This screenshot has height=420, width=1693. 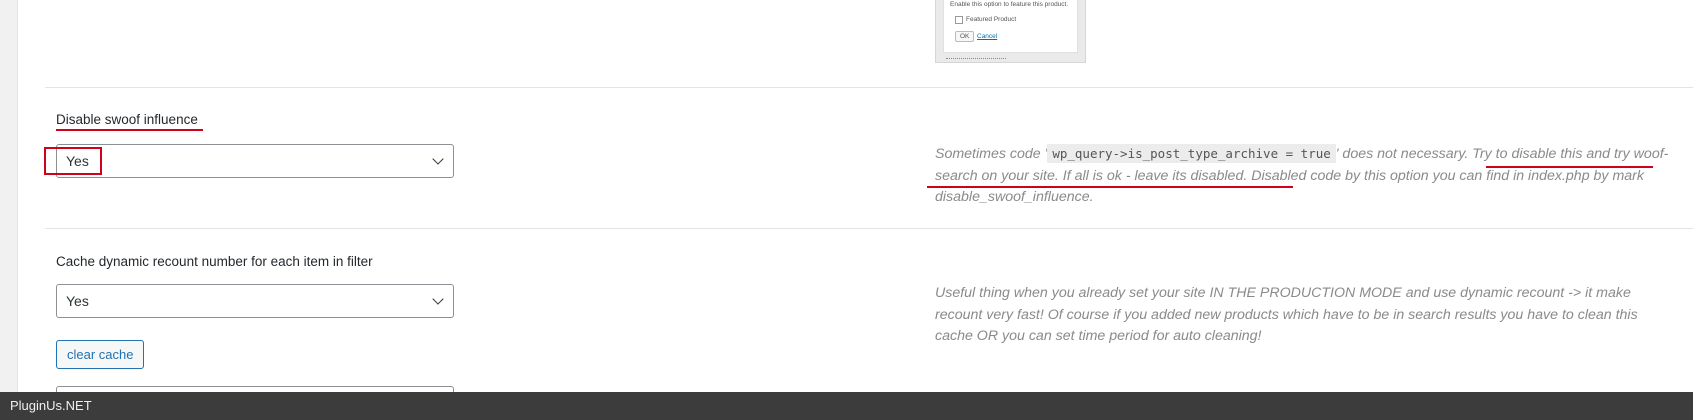 I want to click on clear-cache-button: clear cache, so click(x=100, y=354).